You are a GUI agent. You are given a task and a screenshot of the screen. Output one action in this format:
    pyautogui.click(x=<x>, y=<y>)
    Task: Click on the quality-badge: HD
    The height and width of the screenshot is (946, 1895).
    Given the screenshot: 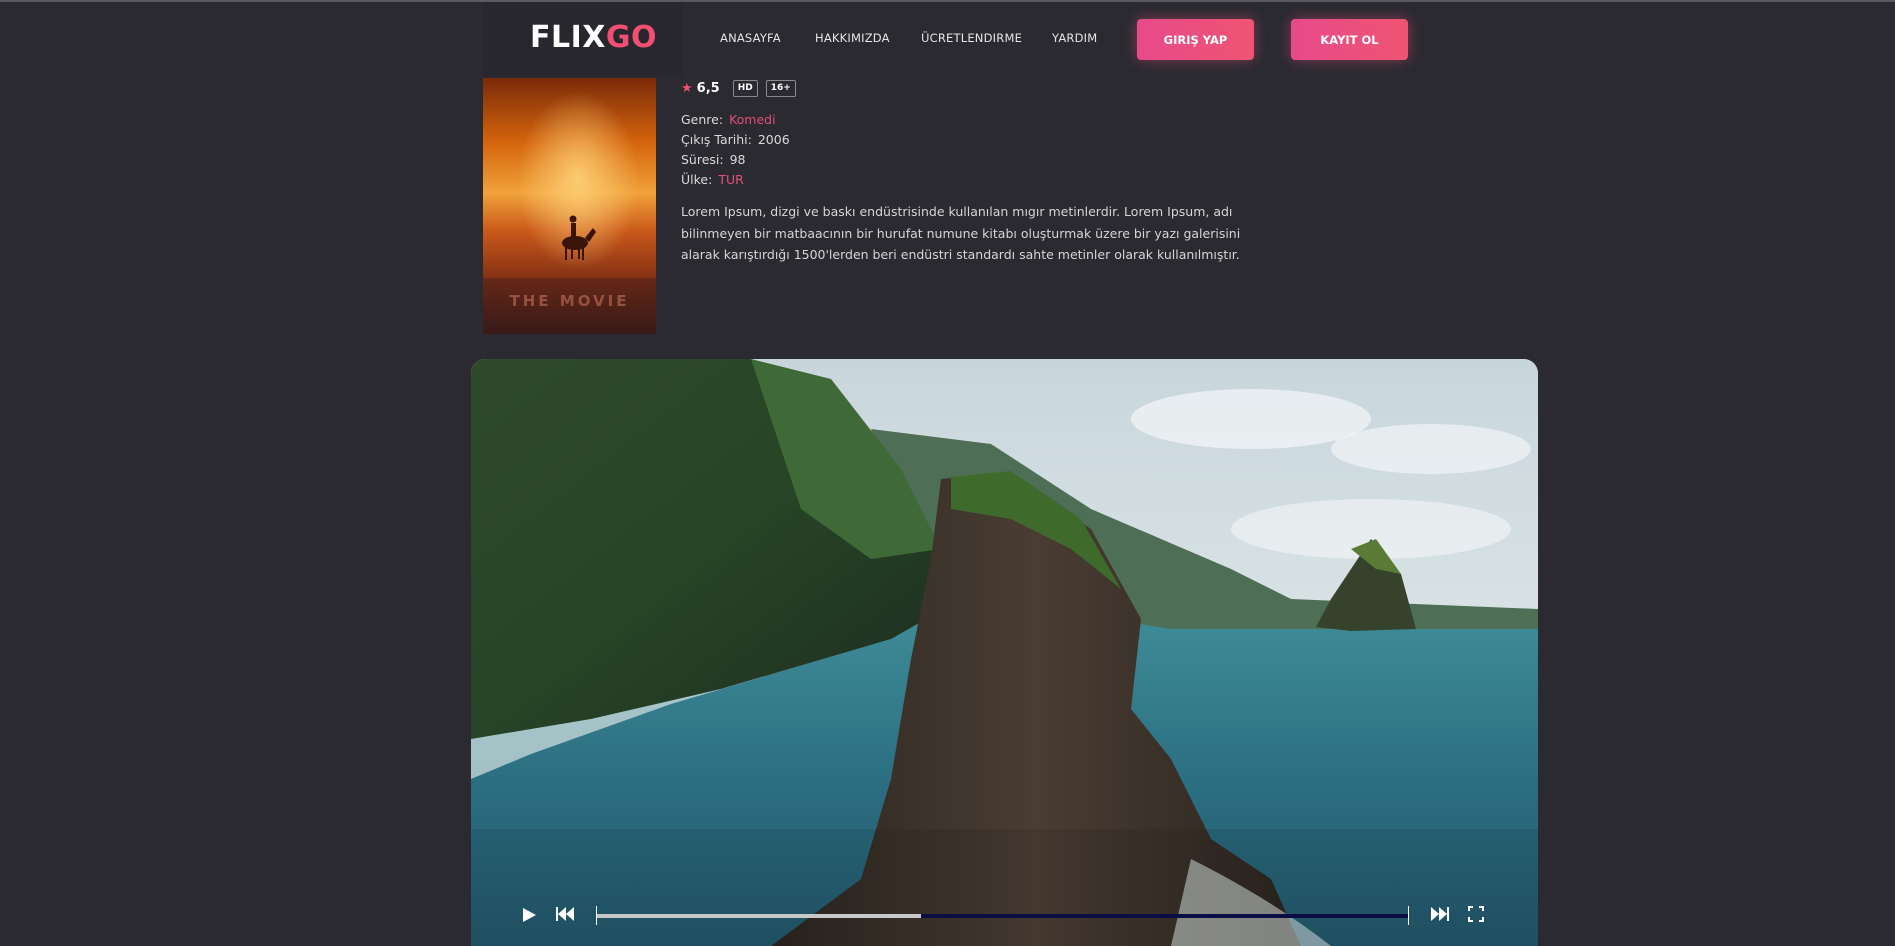 What is the action you would take?
    pyautogui.click(x=745, y=88)
    